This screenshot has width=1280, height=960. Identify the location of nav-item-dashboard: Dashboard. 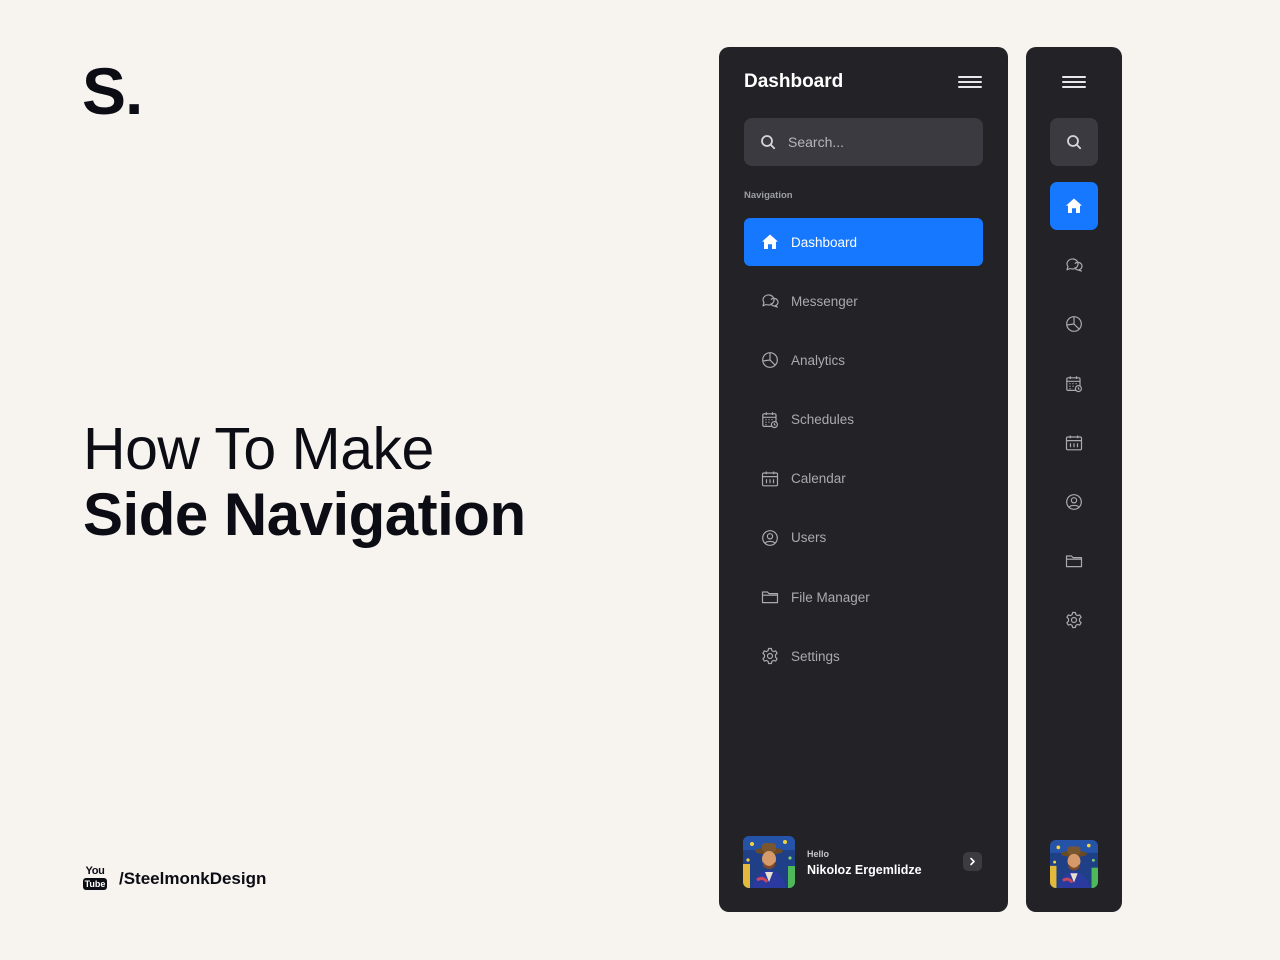
(863, 242).